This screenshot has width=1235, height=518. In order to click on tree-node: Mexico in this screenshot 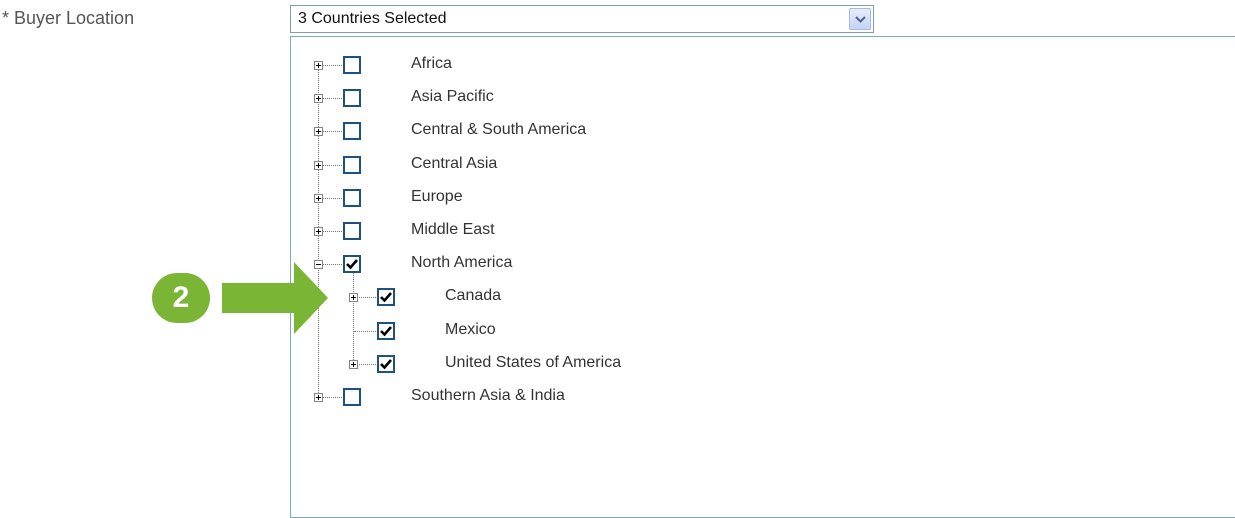, I will do `click(763, 331)`.